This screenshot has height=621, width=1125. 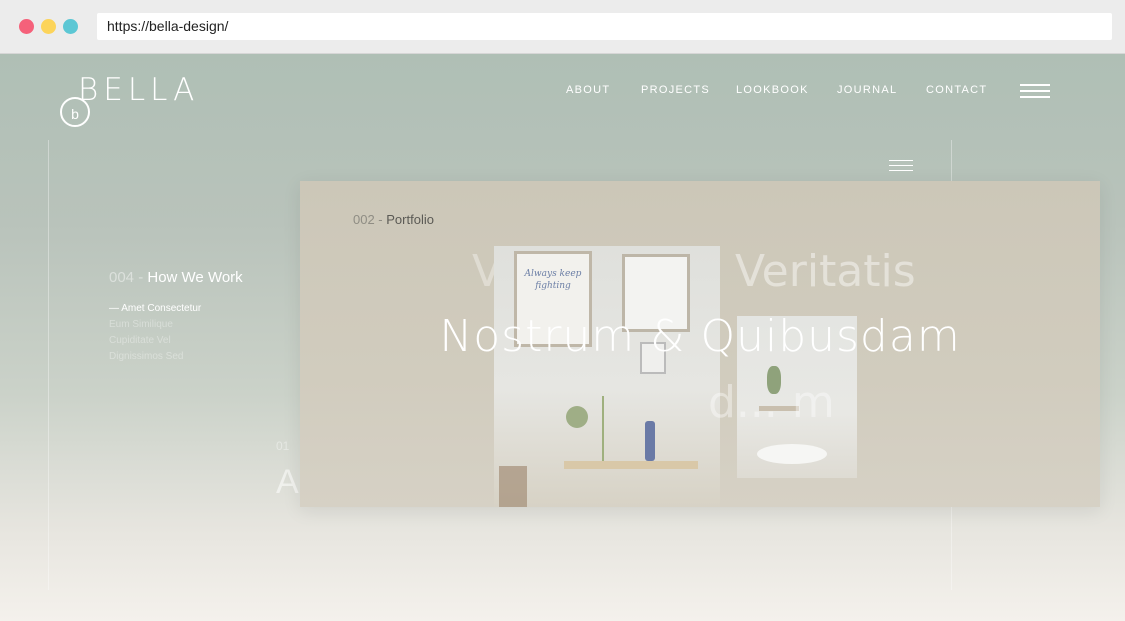 I want to click on nav-lookbook: LOOKBOOK, so click(x=772, y=90).